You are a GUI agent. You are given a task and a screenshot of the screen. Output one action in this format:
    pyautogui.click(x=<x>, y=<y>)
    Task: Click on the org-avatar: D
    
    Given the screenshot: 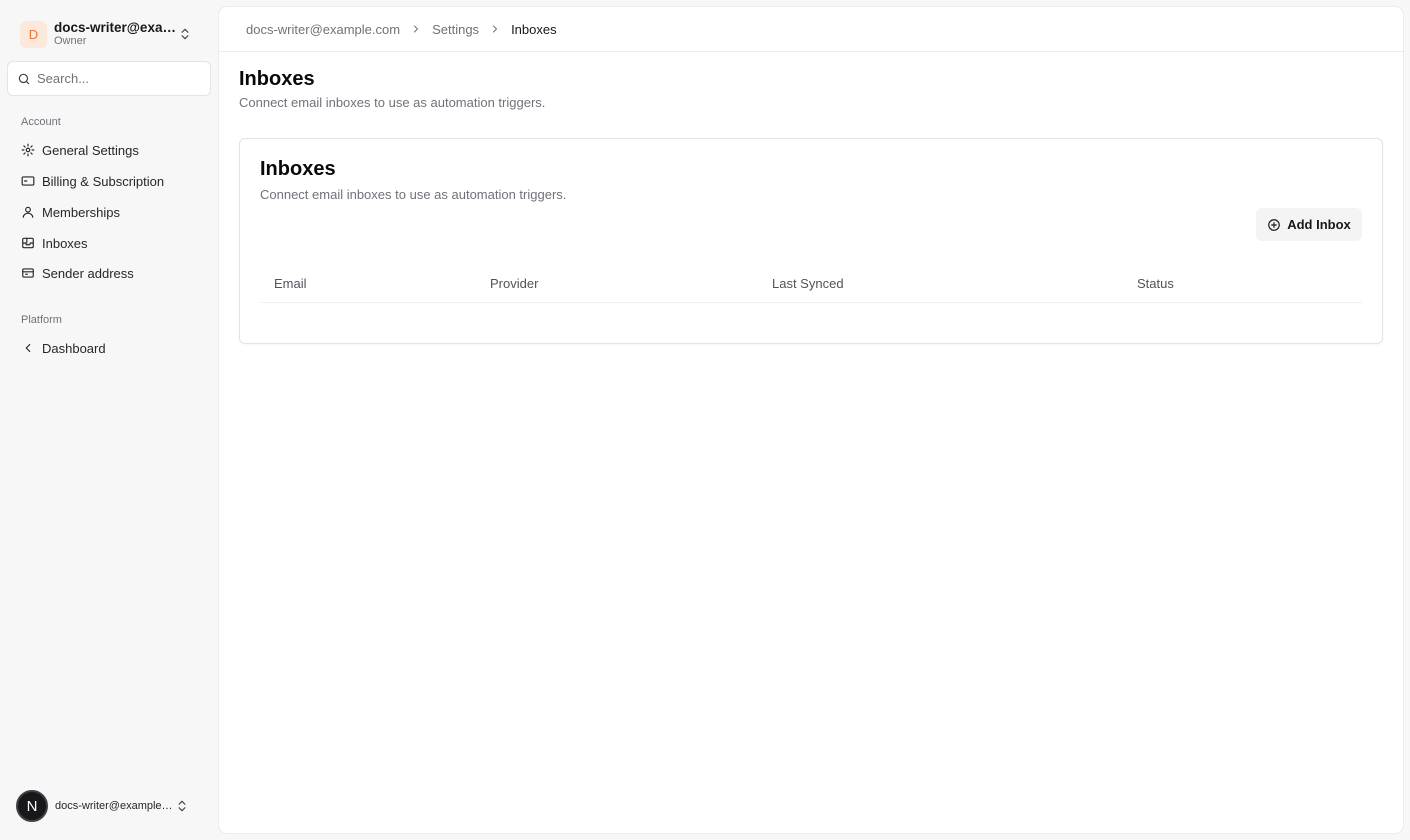 What is the action you would take?
    pyautogui.click(x=33, y=34)
    